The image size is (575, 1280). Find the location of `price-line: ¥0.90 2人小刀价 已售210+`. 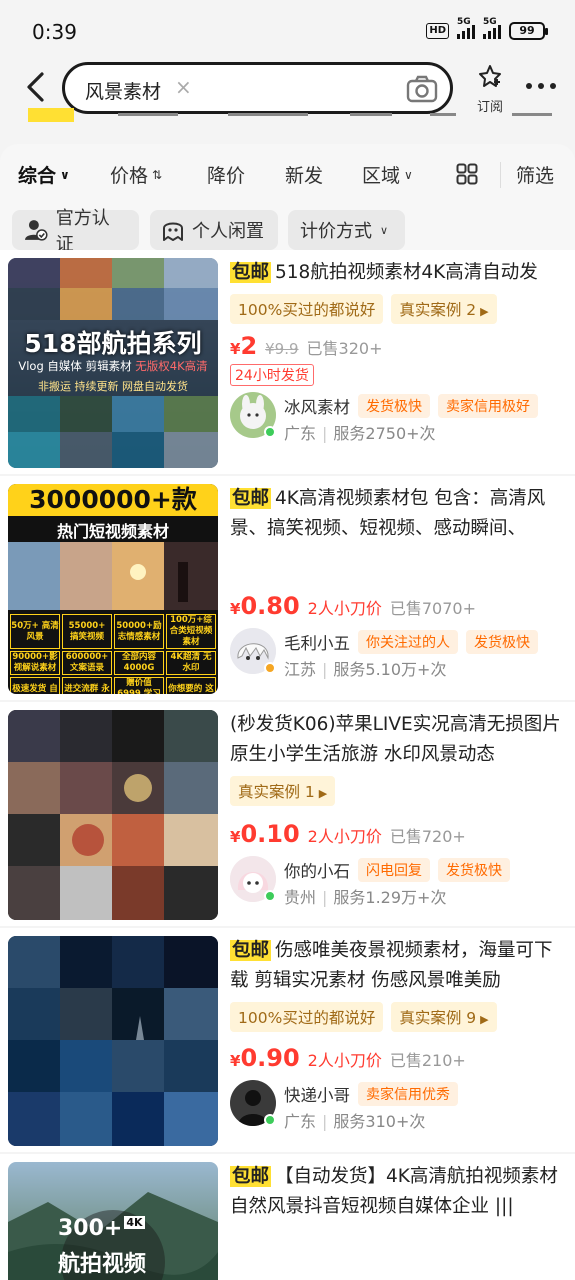

price-line: ¥0.90 2人小刀价 已售210+ is located at coordinates (400, 1058).